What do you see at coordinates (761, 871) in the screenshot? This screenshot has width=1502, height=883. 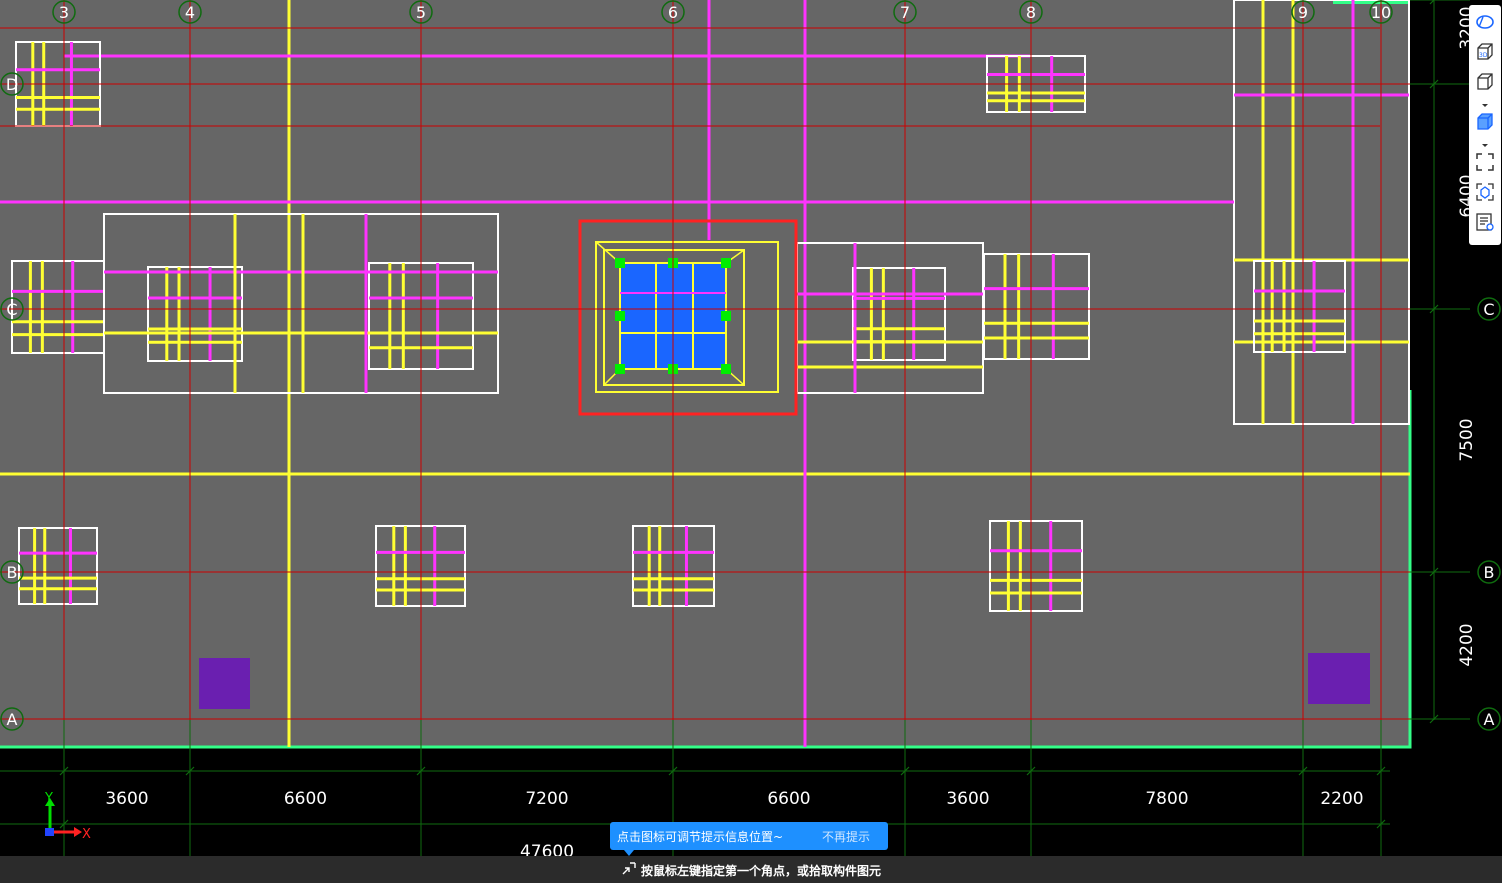 I see `command-prompt: 按鼠标左键指定第一个角点，或拾取构件图元` at bounding box center [761, 871].